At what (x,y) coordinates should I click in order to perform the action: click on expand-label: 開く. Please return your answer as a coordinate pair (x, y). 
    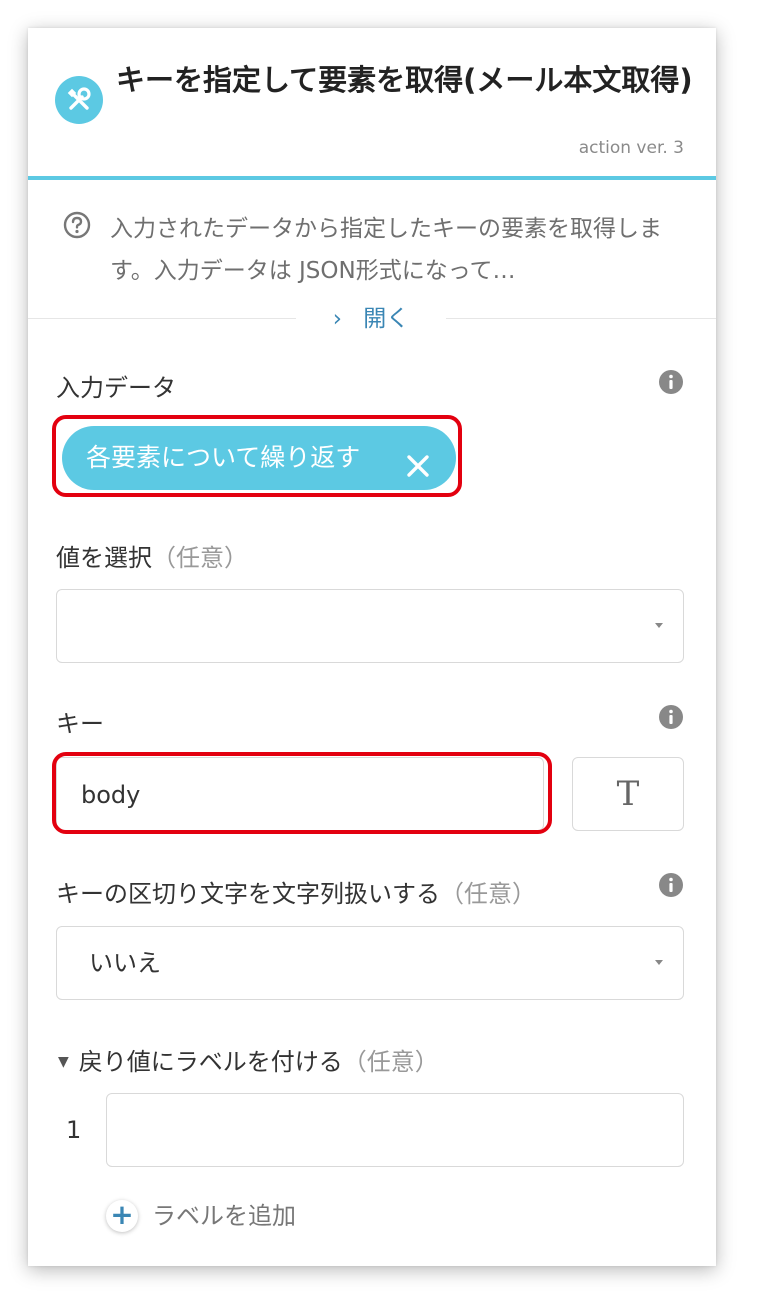
    Looking at the image, I should click on (386, 319).